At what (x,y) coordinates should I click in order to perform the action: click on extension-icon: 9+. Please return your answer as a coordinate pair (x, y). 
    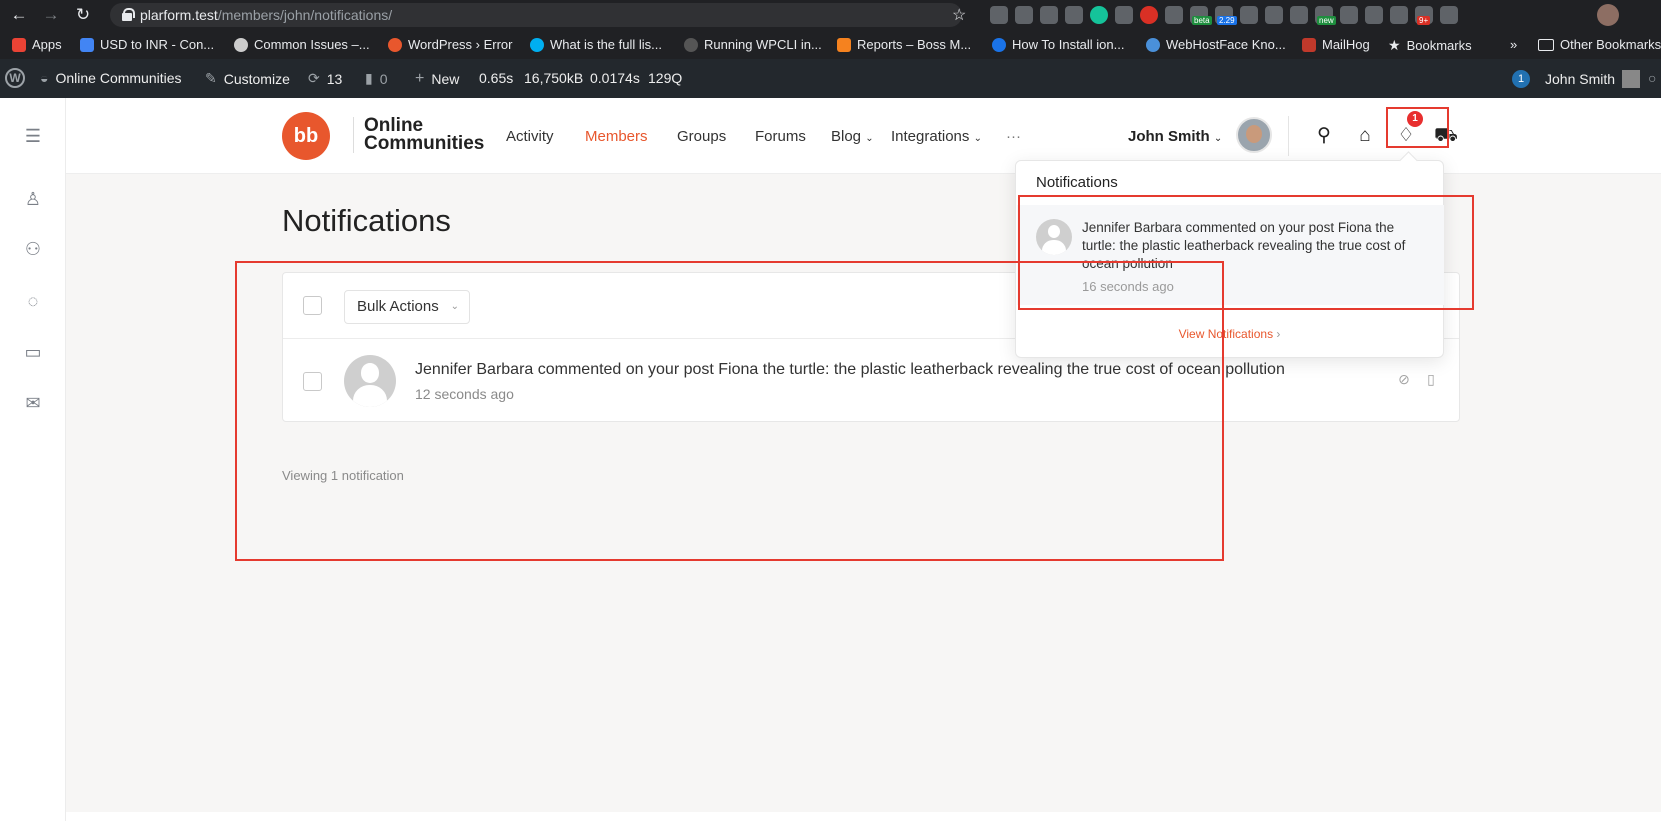
    Looking at the image, I should click on (1424, 15).